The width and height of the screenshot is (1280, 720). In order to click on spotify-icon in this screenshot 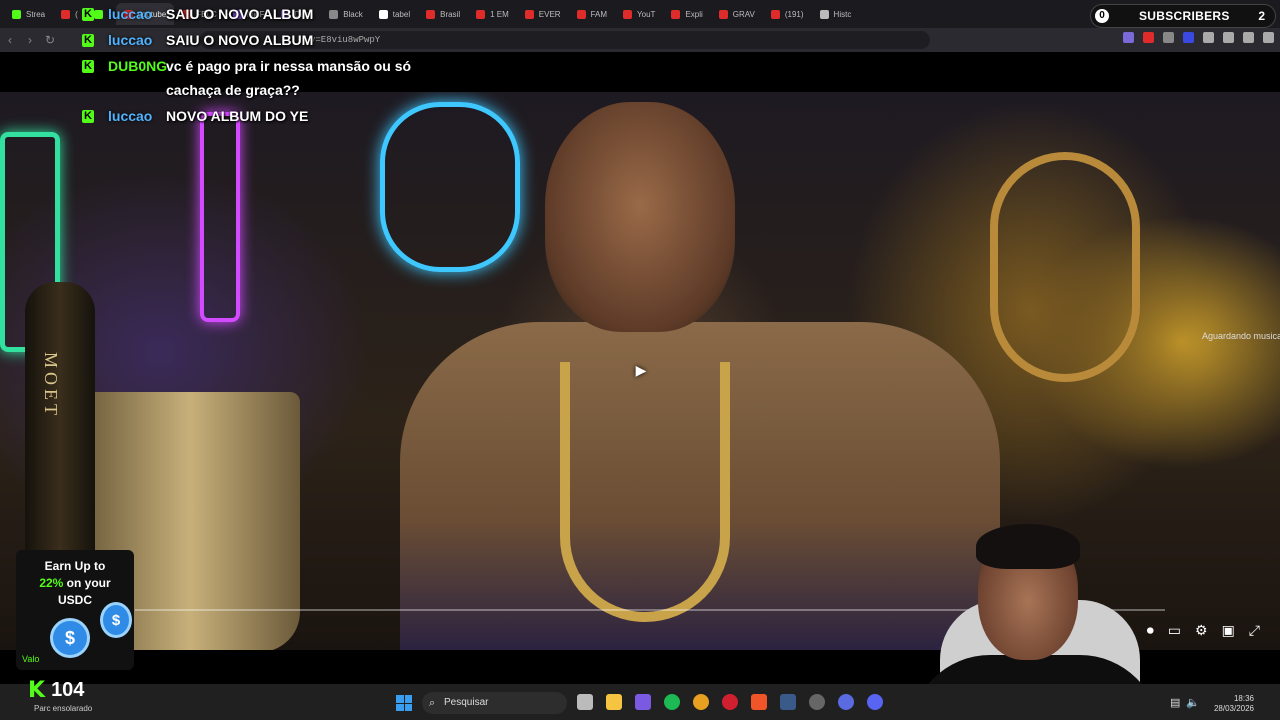, I will do `click(672, 702)`.